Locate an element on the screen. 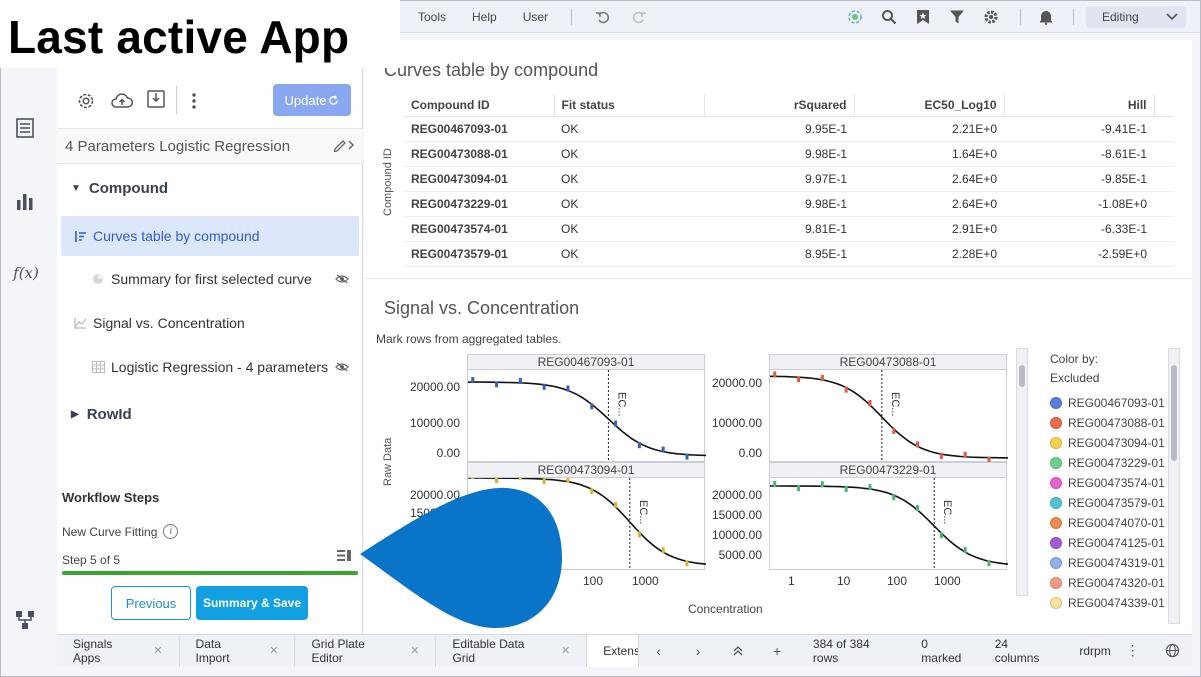 Image resolution: width=1201 pixels, height=677 pixels. bookmark-star-icon is located at coordinates (923, 17).